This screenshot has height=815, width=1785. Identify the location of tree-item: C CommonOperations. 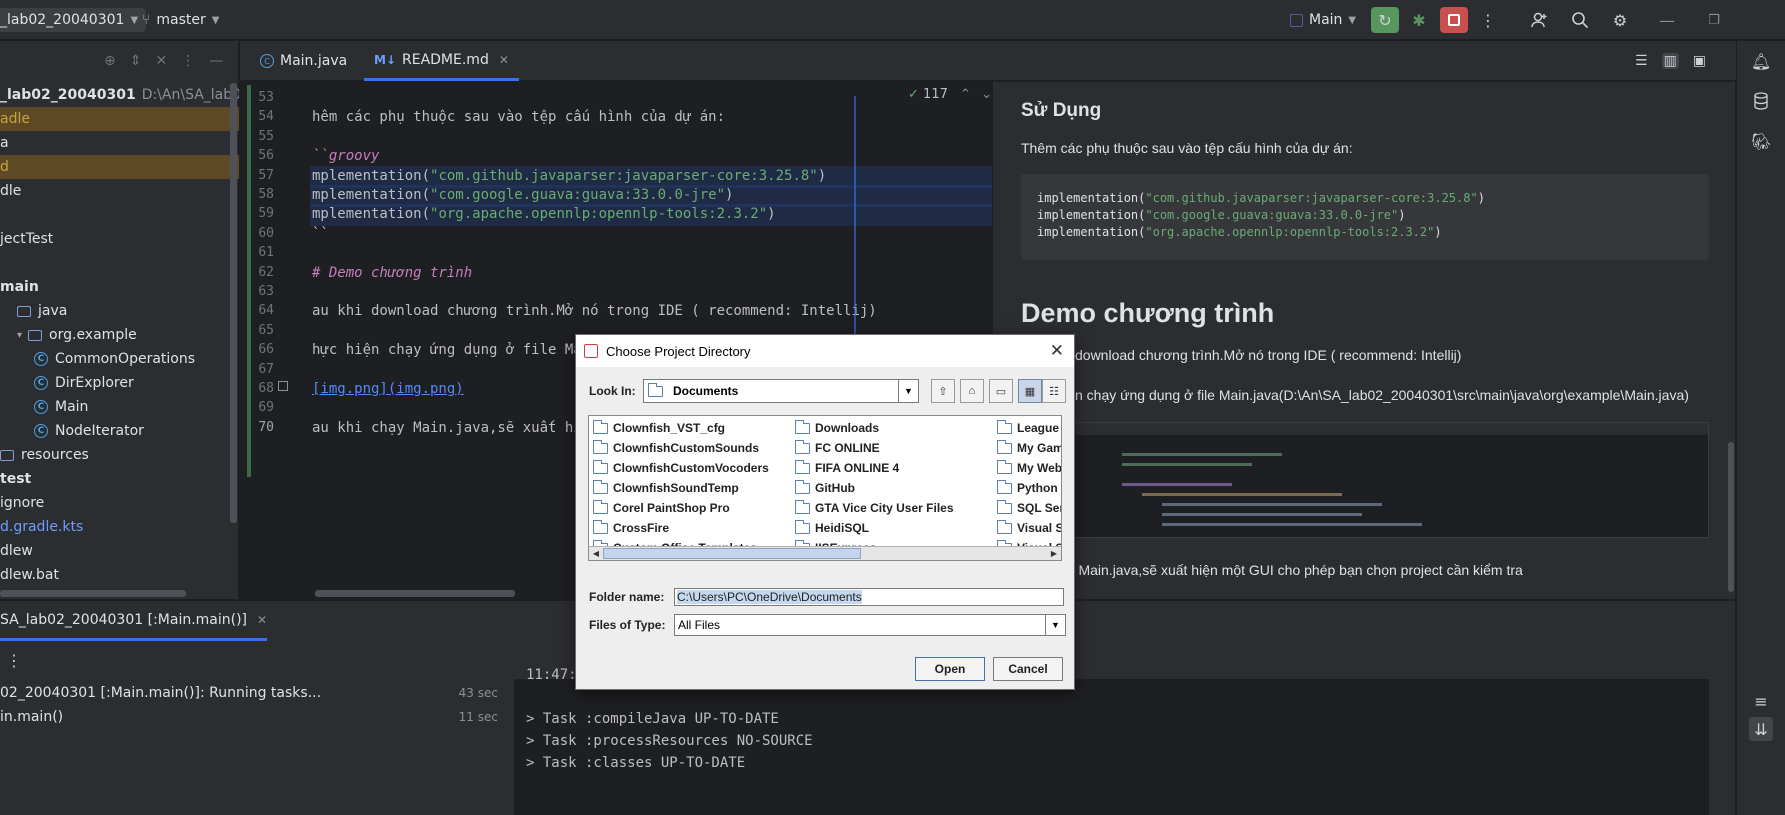
(119, 359).